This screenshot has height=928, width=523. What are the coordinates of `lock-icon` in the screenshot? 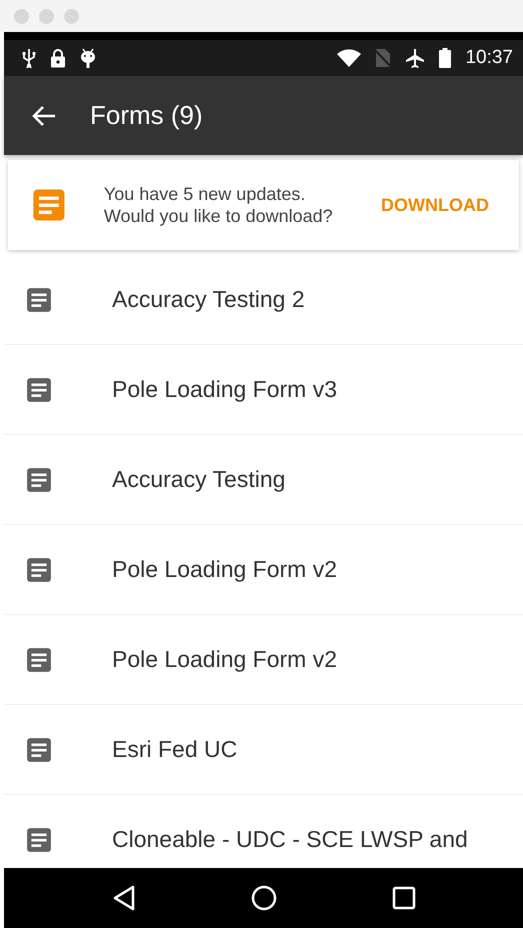 It's located at (58, 58).